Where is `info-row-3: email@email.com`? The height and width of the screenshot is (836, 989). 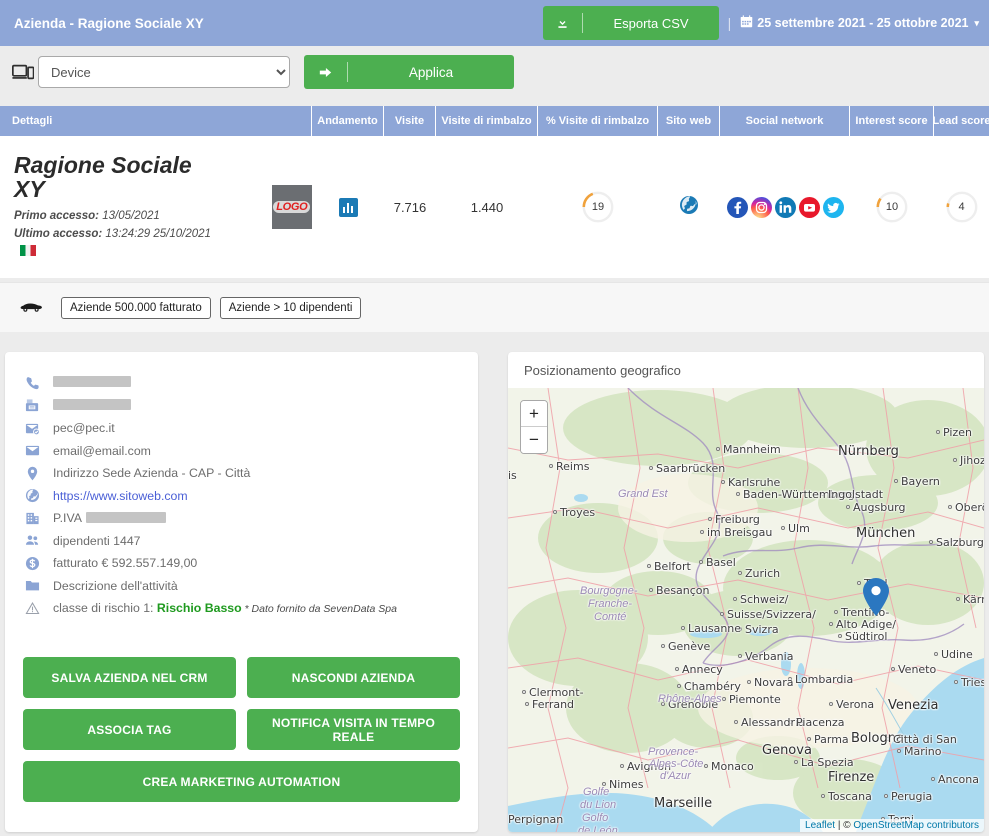 info-row-3: email@email.com is located at coordinates (250, 451).